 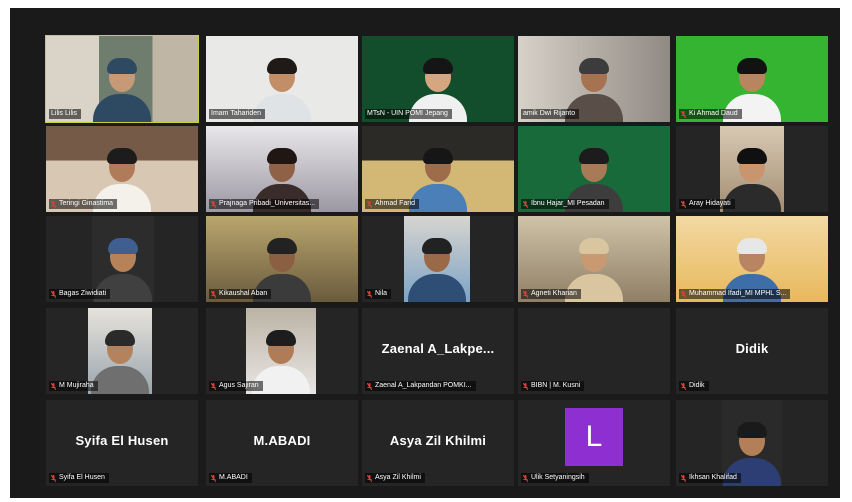 What do you see at coordinates (83, 293) in the screenshot?
I see `participant-name-label: Bagas Ziwidiati` at bounding box center [83, 293].